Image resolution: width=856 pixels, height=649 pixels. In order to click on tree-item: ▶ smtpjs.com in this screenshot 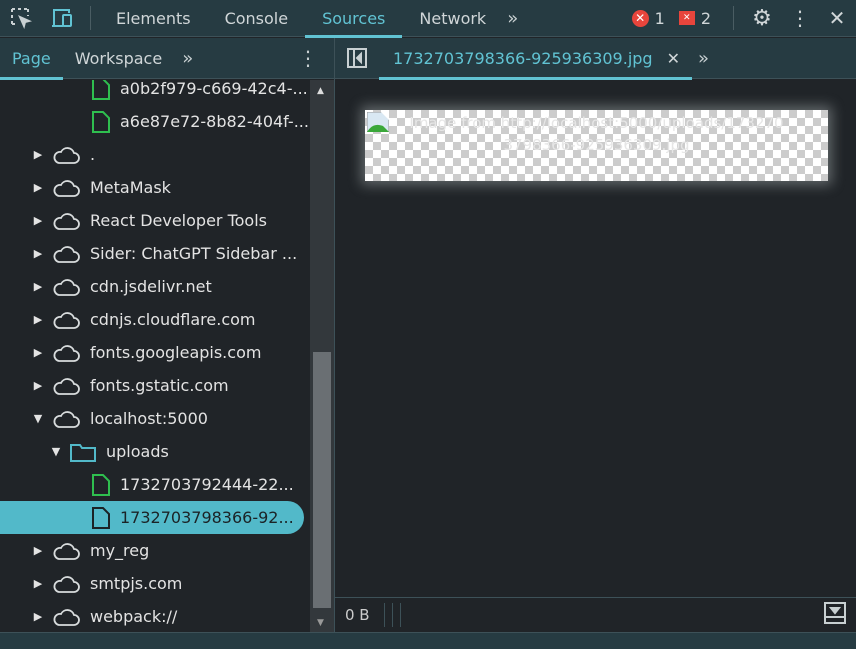, I will do `click(152, 583)`.